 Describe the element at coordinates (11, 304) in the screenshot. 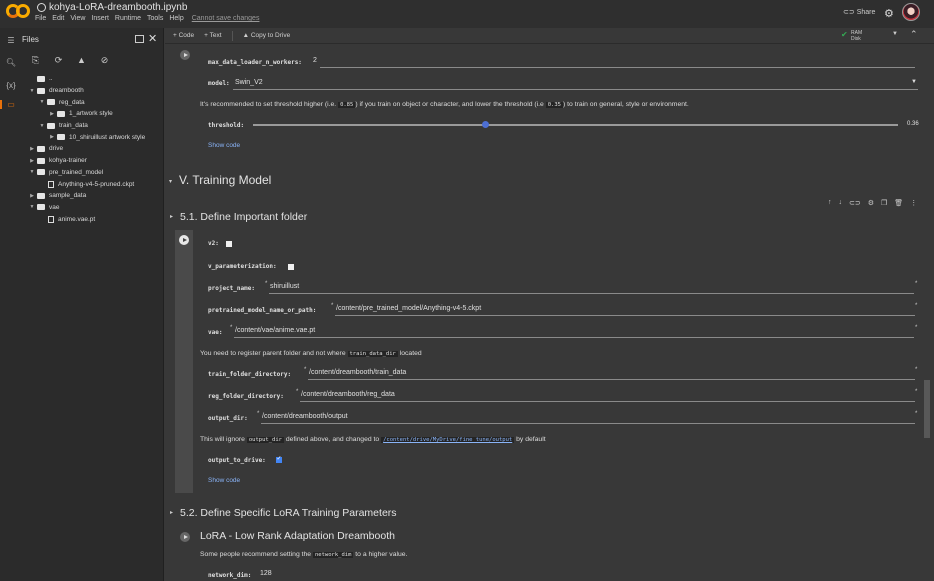

I see `left-rail: ☰ 🔍︎ {x} ▭` at that location.